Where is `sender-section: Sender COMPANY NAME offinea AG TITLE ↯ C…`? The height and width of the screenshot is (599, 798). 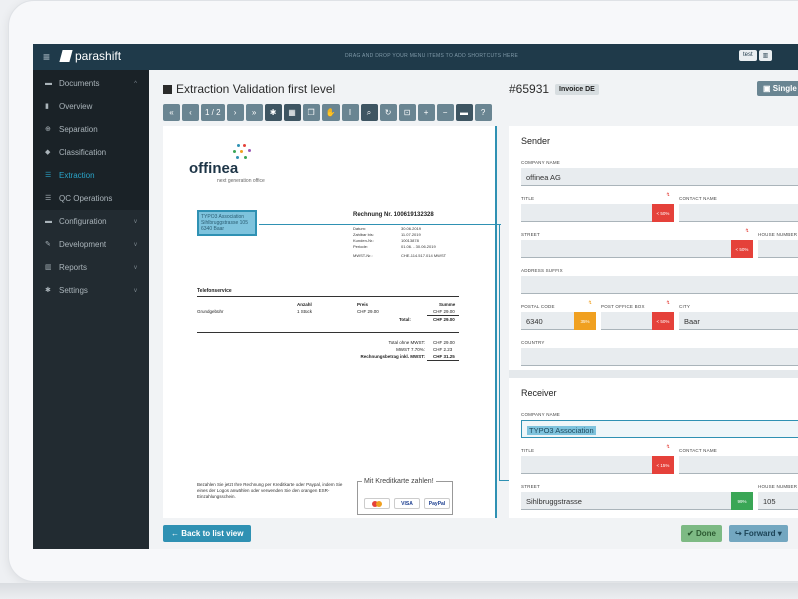 sender-section: Sender COMPANY NAME offinea AG TITLE ↯ C… is located at coordinates (653, 246).